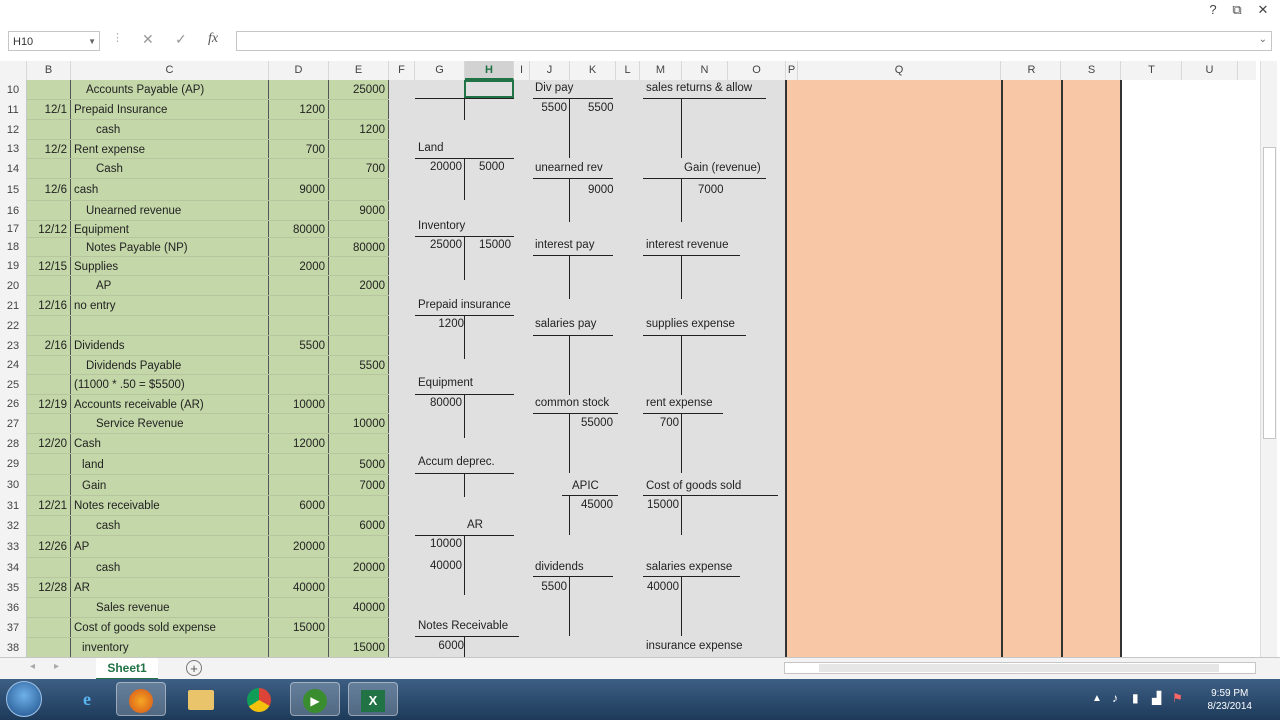  I want to click on row-header: 30, so click(13, 485).